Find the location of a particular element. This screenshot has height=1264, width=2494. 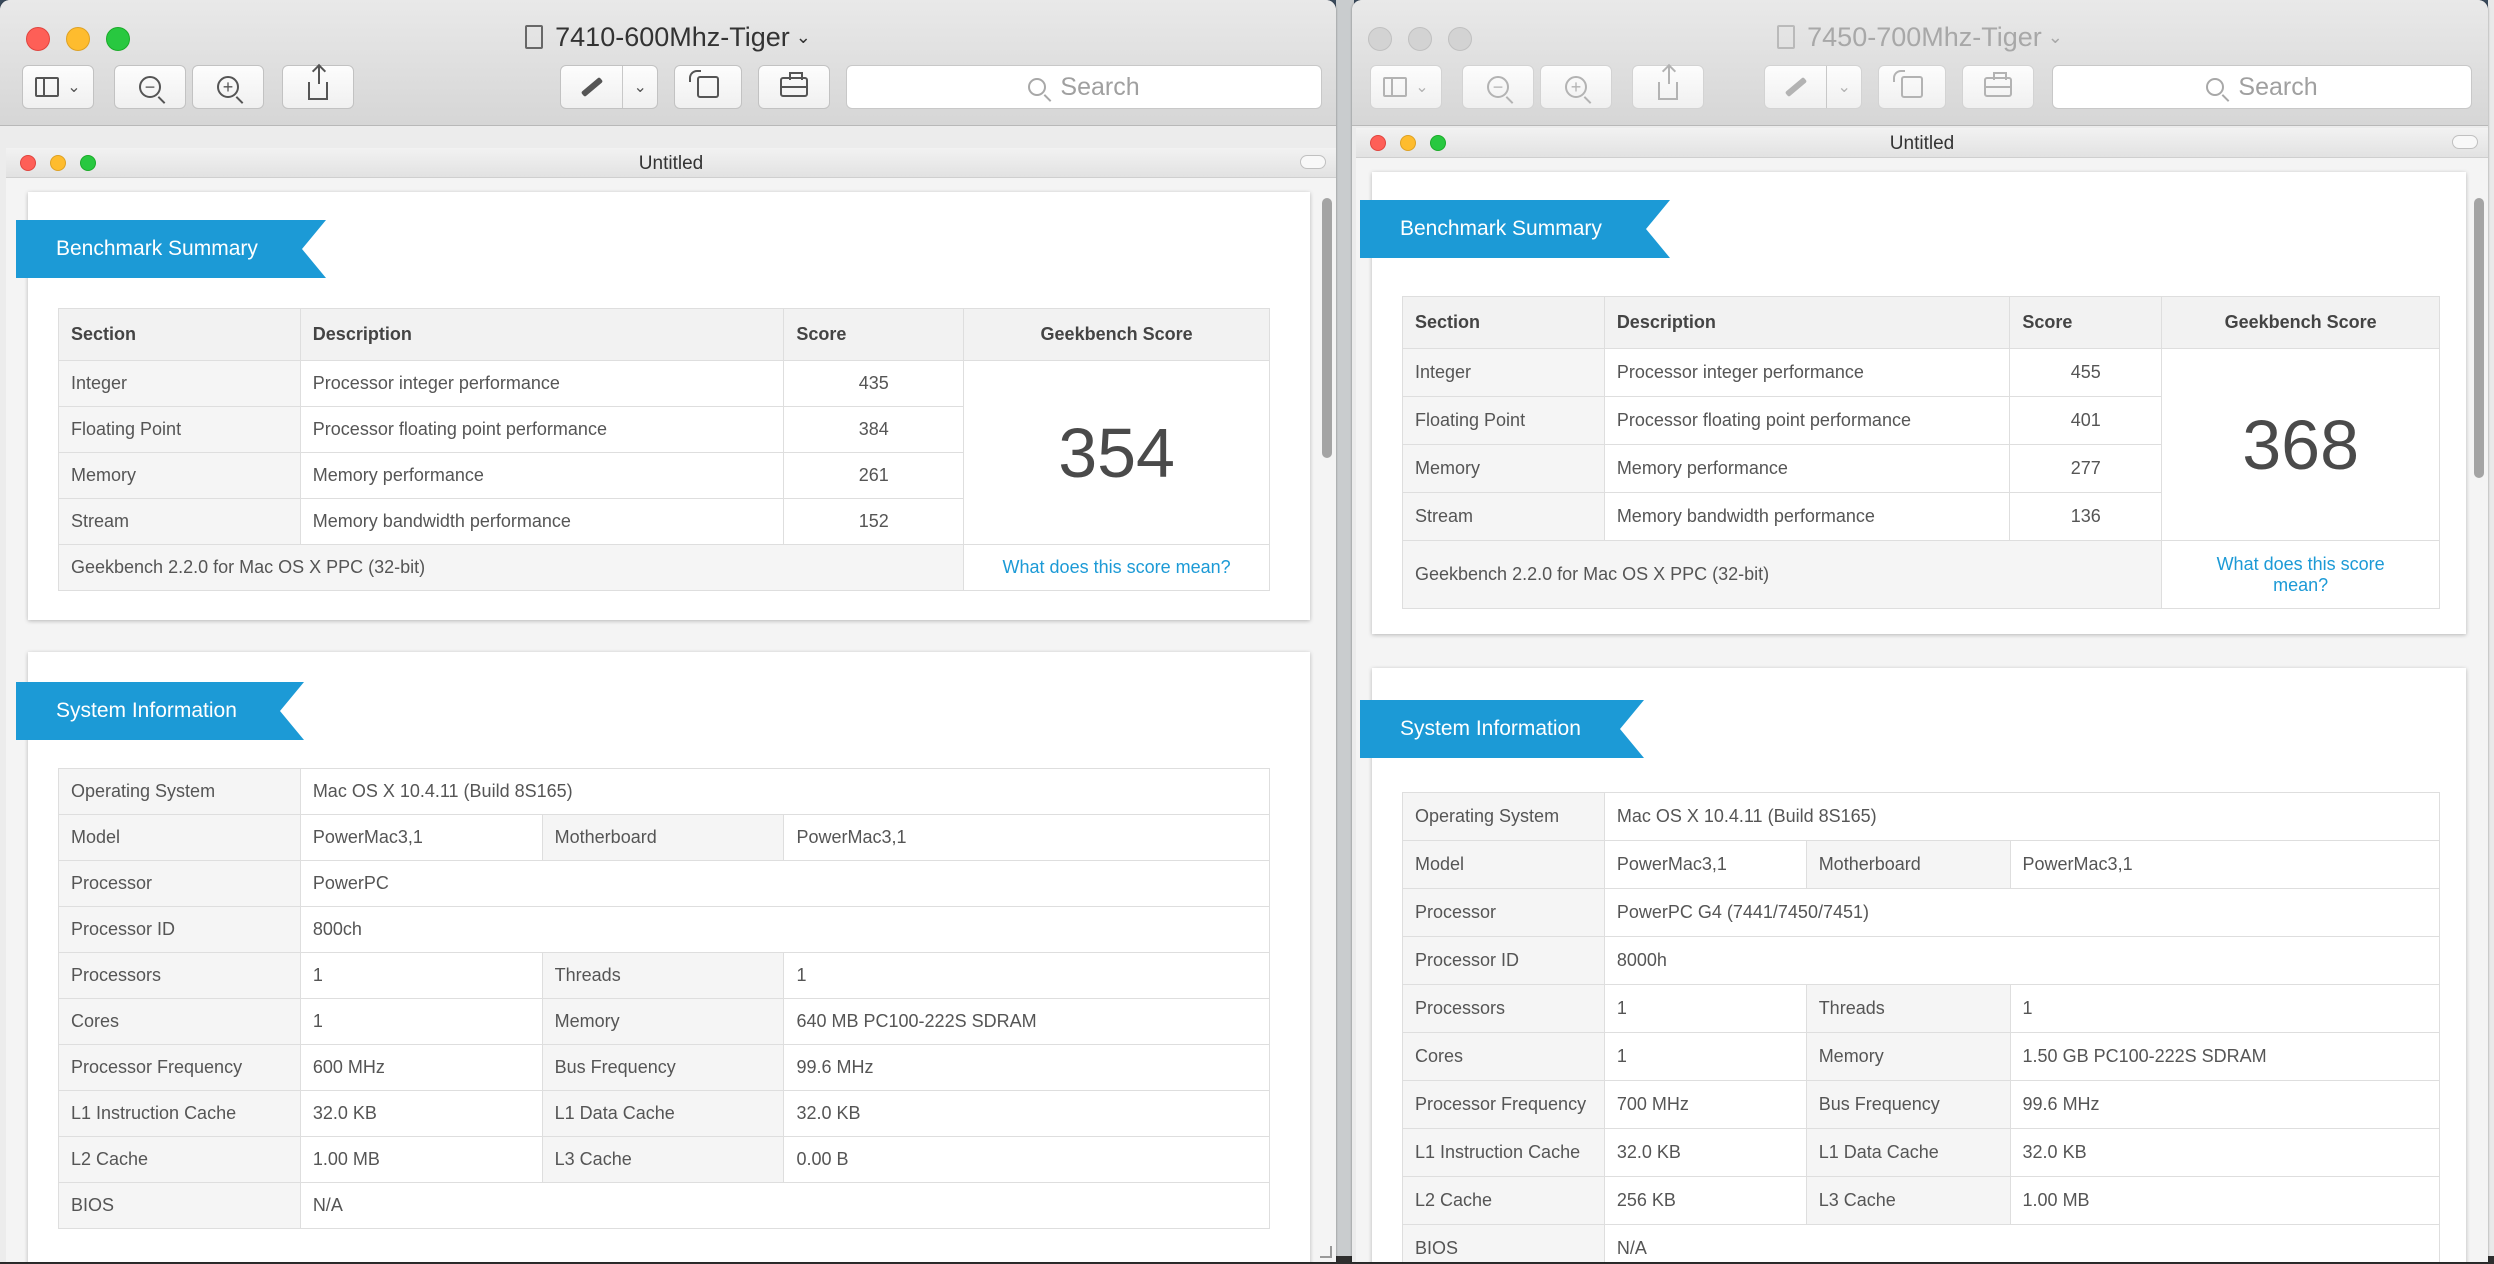

info-label: Motherboard is located at coordinates (663, 837).